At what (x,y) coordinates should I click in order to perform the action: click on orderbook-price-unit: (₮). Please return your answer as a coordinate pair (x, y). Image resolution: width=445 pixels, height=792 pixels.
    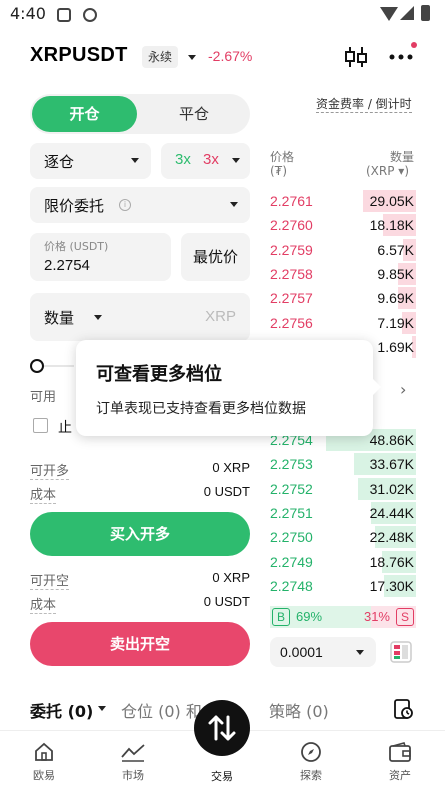
    Looking at the image, I should click on (278, 171).